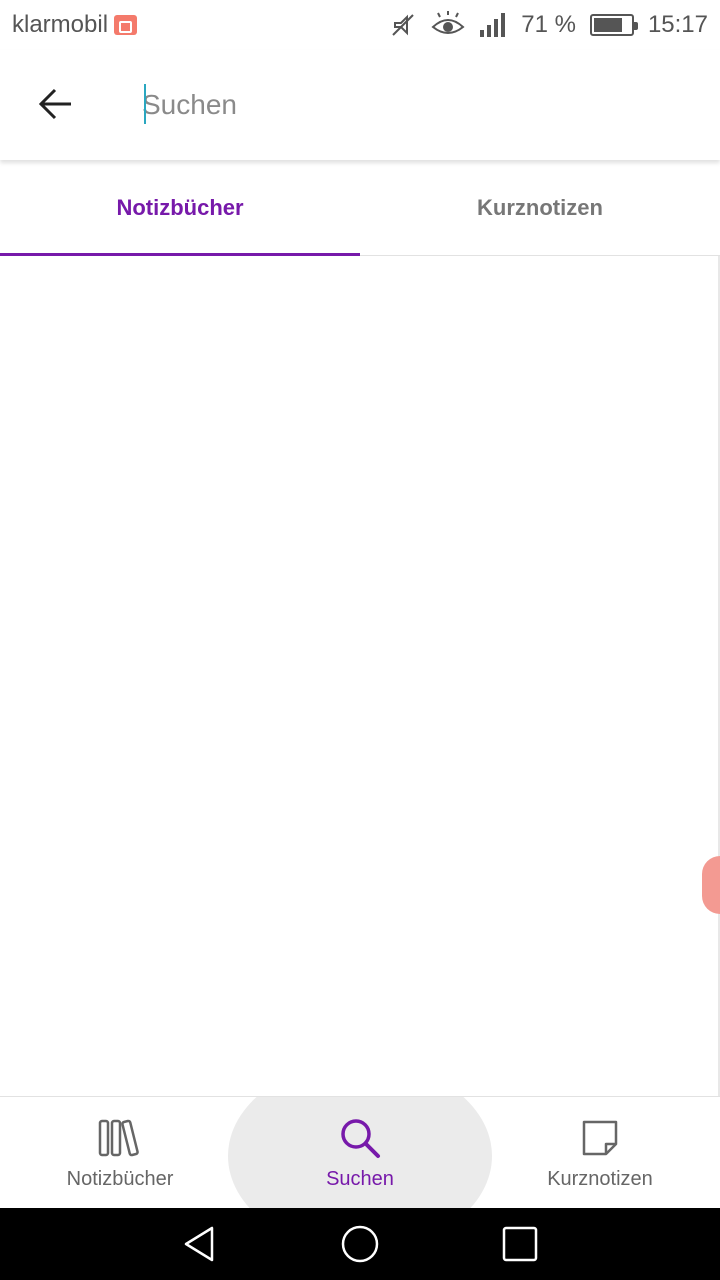  Describe the element at coordinates (126, 25) in the screenshot. I see `camera-record-icon` at that location.